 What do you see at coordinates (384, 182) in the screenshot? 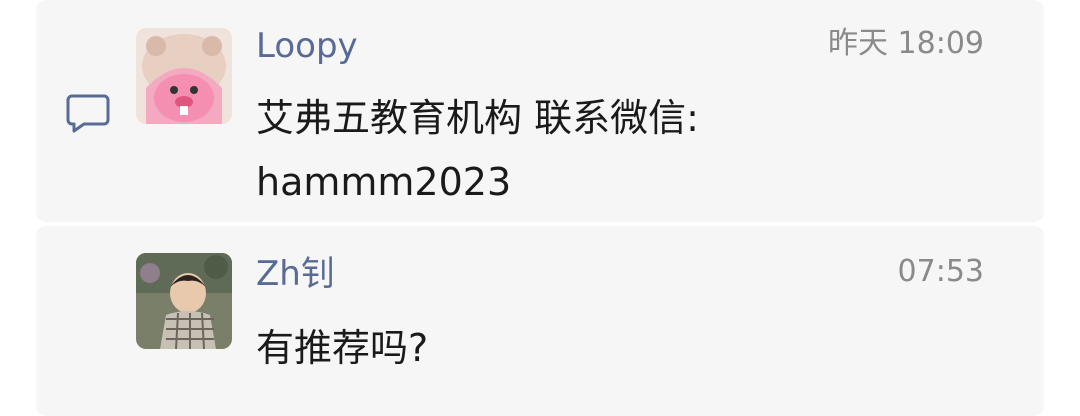
I see `comment-text-line: hammm2023` at bounding box center [384, 182].